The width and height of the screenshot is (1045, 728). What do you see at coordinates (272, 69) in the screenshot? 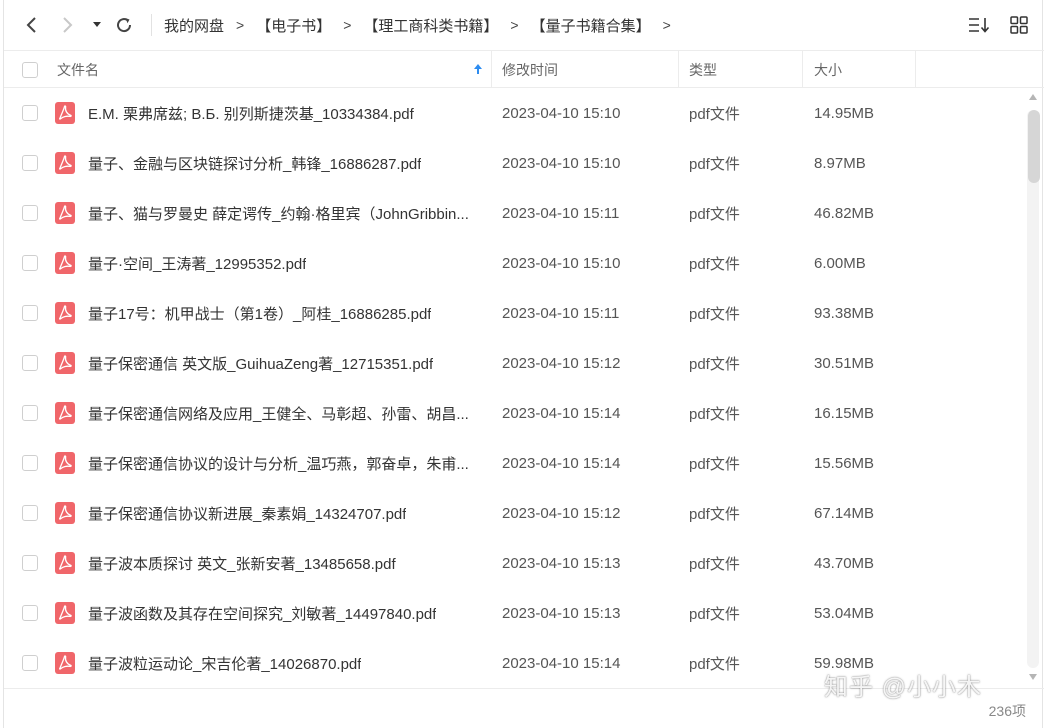
I see `column-header-name: 文件名` at bounding box center [272, 69].